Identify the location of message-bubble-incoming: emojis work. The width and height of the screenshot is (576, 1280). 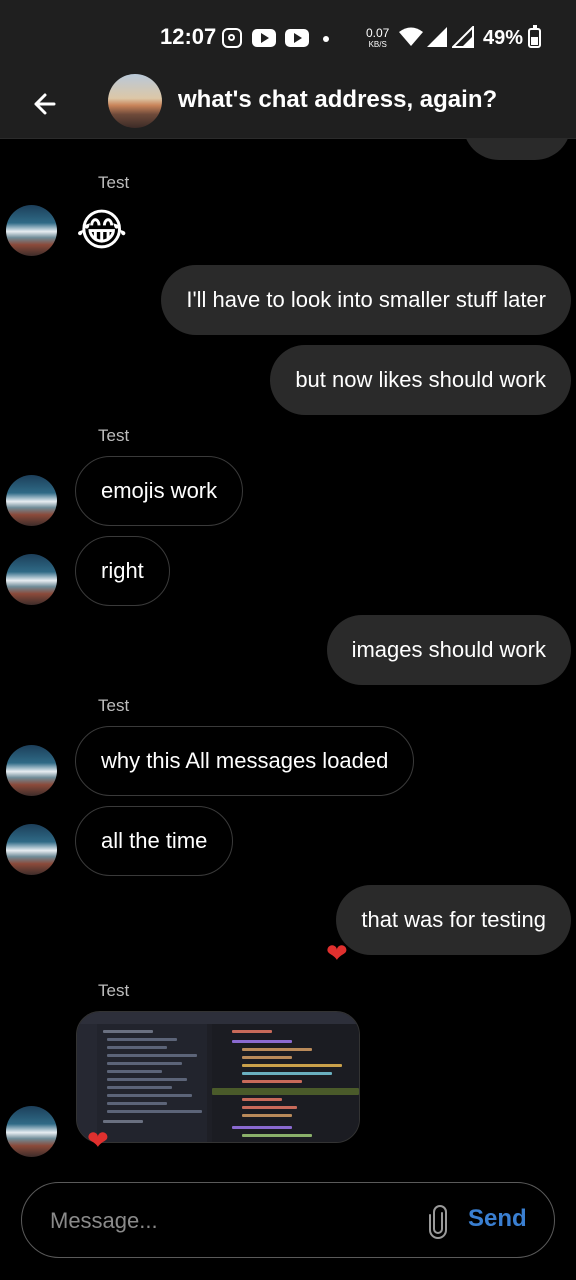
(159, 491).